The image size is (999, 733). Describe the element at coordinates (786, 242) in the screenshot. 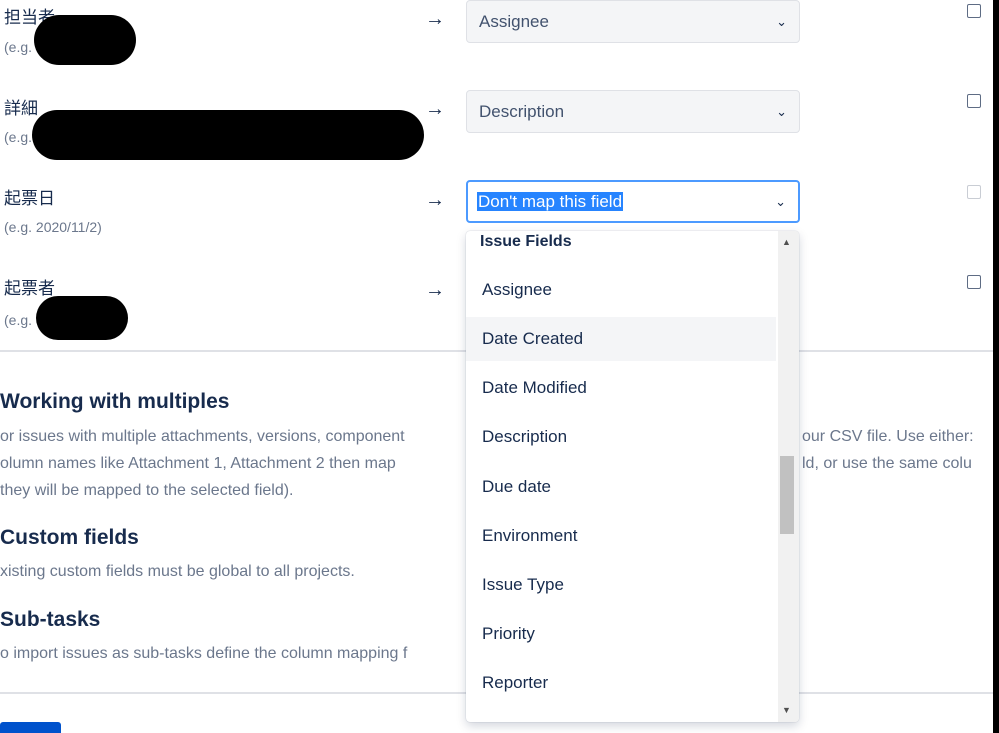

I see `scroll-up-icon: ▲` at that location.